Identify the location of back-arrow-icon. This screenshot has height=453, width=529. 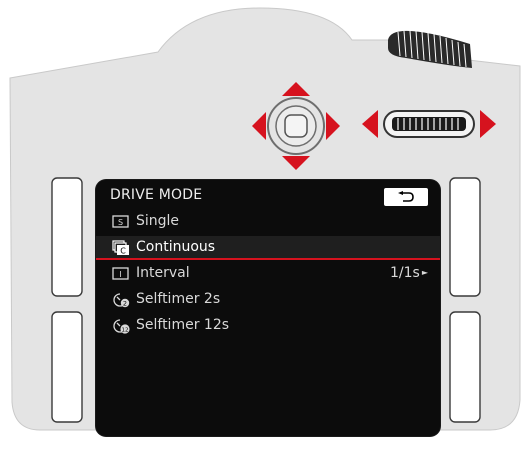
(406, 196).